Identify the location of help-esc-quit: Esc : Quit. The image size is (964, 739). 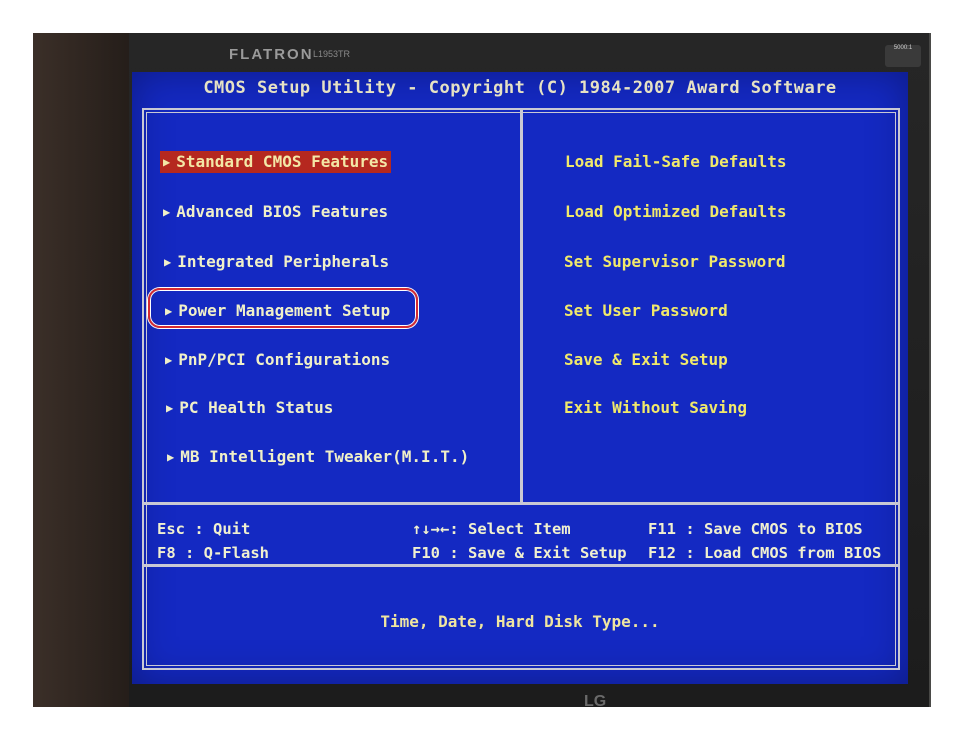
(204, 529).